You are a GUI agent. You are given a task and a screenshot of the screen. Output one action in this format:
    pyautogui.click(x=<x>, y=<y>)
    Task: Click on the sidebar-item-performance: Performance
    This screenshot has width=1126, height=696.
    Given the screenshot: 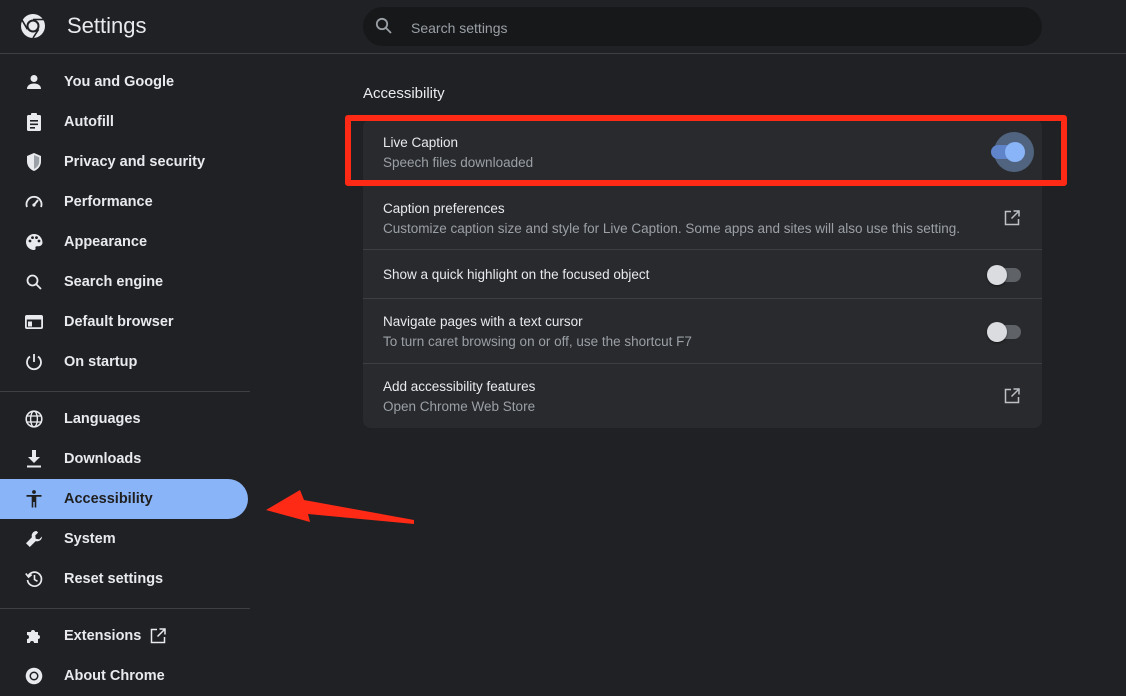 What is the action you would take?
    pyautogui.click(x=124, y=202)
    